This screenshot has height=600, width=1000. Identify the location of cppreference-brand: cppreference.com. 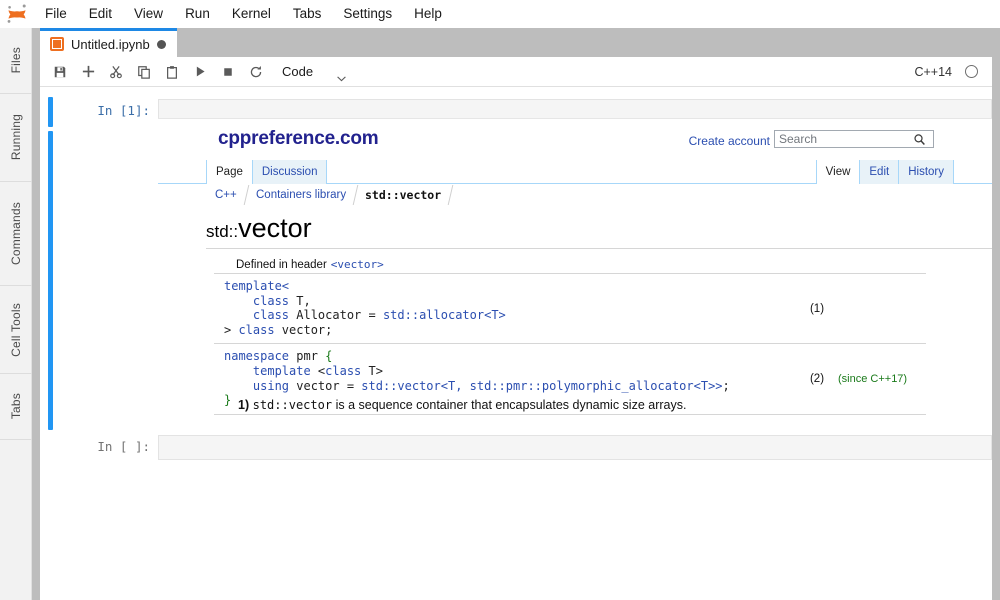
(298, 139).